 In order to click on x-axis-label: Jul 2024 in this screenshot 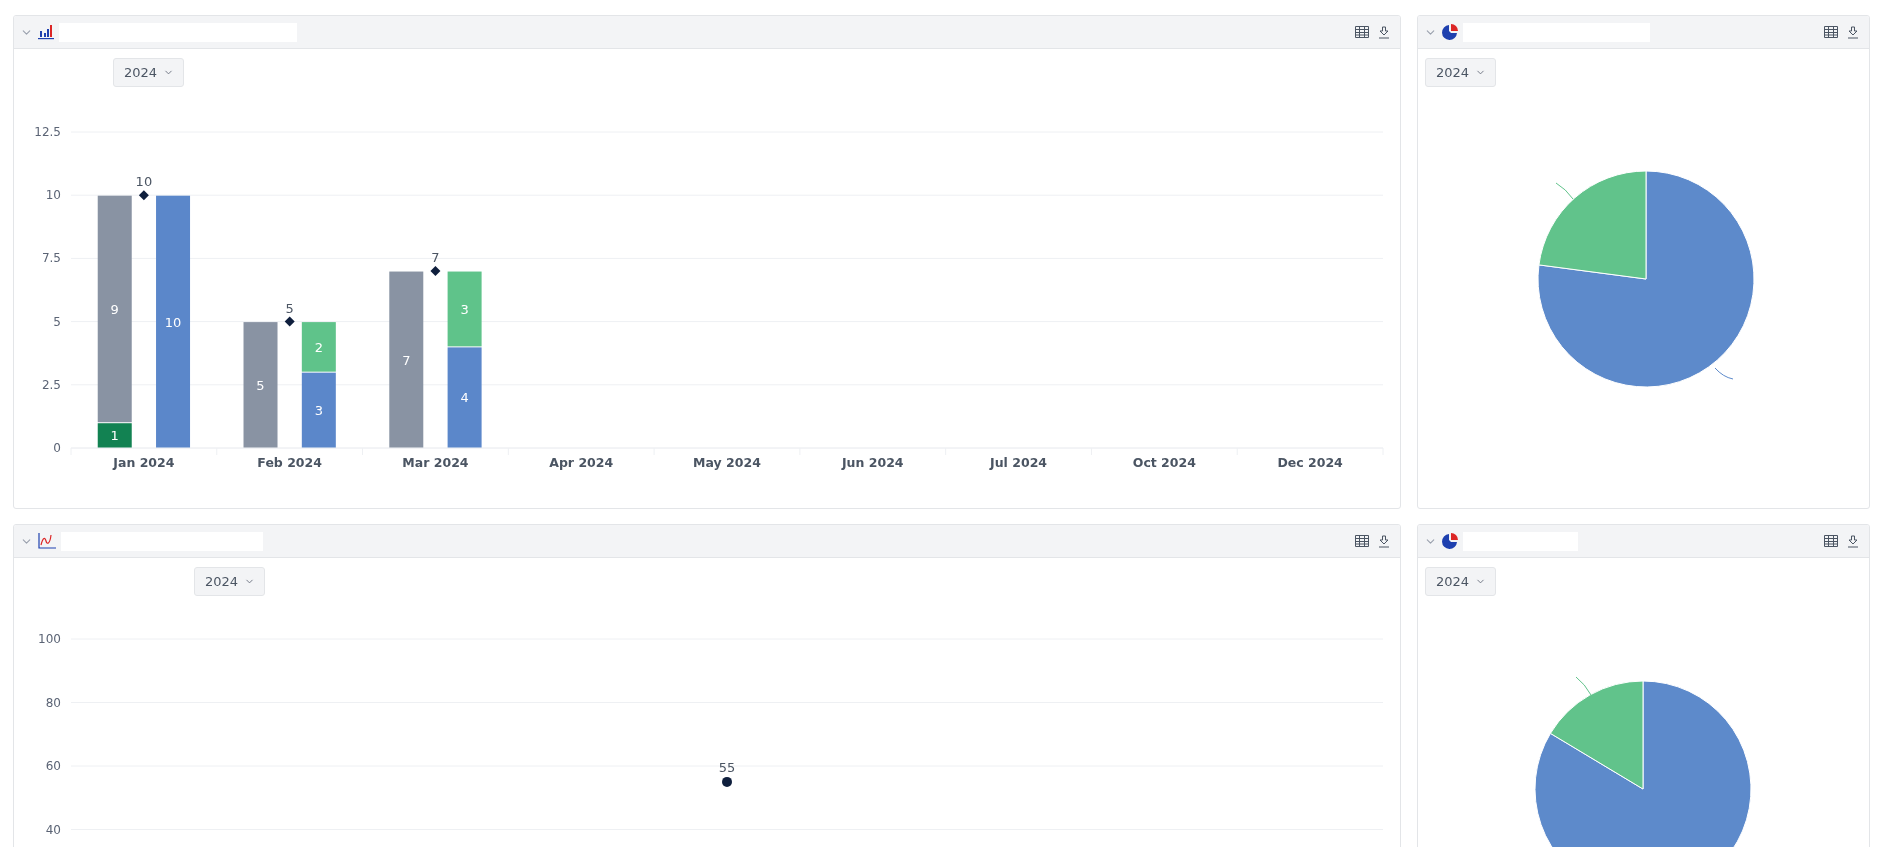, I will do `click(1019, 462)`.